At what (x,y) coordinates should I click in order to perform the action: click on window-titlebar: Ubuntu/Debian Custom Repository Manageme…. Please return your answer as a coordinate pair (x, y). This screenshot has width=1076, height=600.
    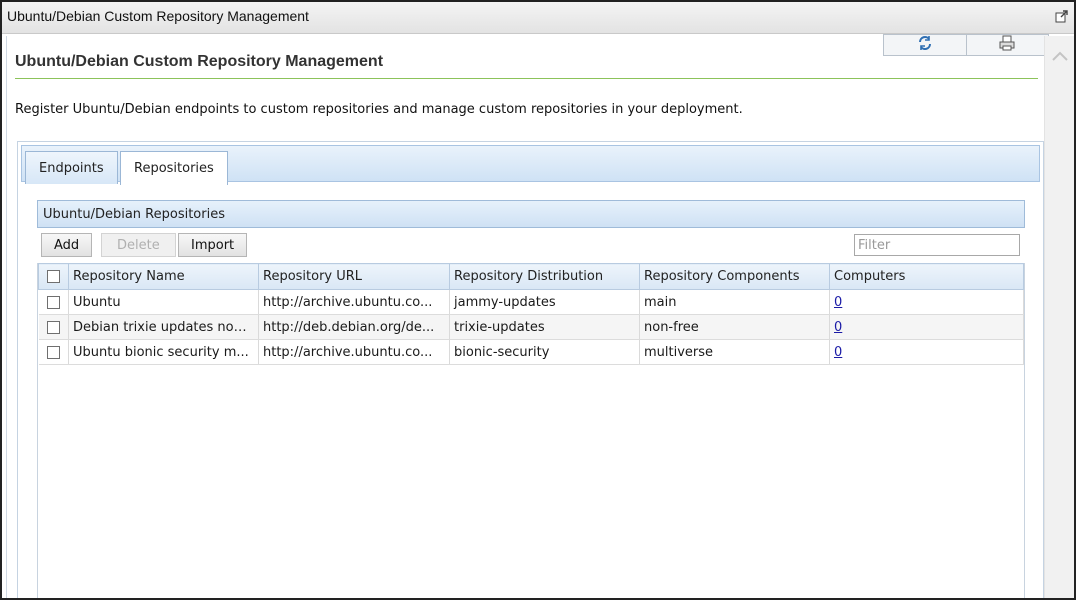
    Looking at the image, I should click on (538, 18).